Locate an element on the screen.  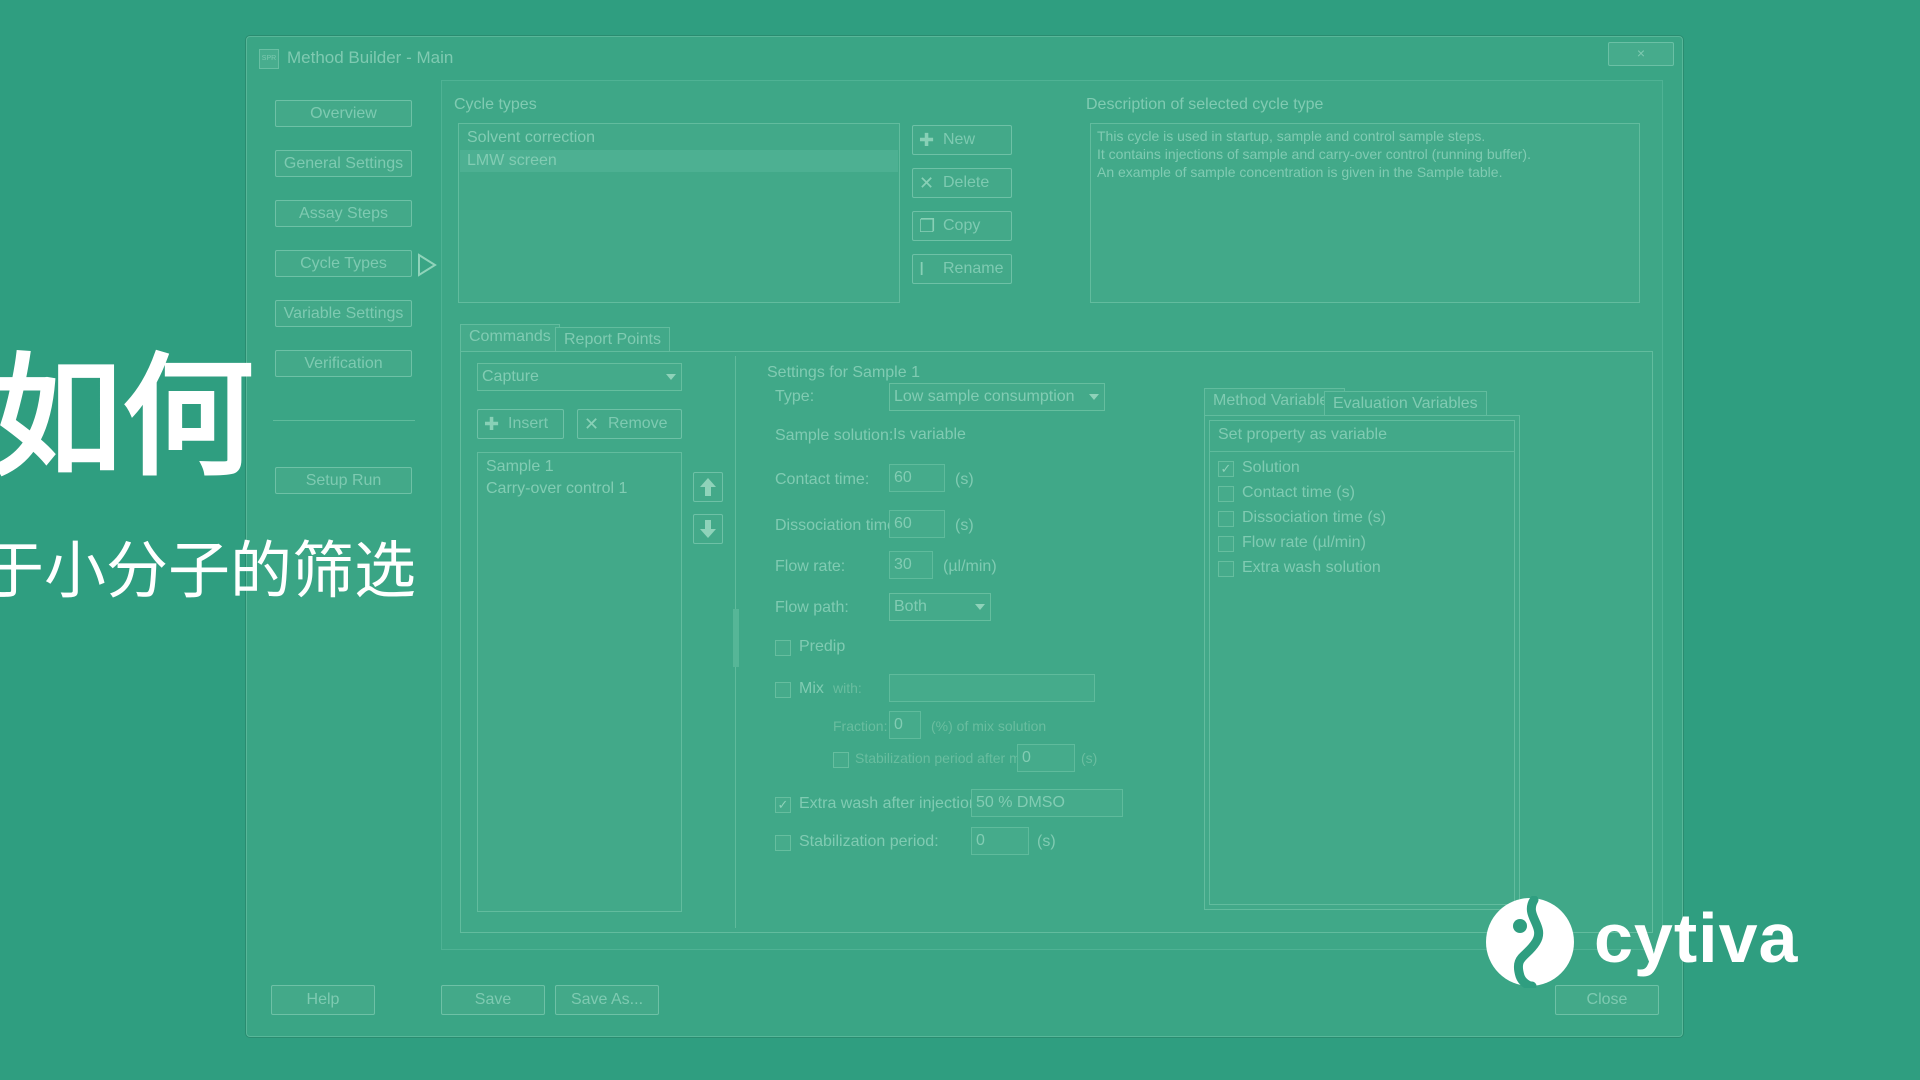
cytiva-wordmark: cytiva is located at coordinates (1696, 938).